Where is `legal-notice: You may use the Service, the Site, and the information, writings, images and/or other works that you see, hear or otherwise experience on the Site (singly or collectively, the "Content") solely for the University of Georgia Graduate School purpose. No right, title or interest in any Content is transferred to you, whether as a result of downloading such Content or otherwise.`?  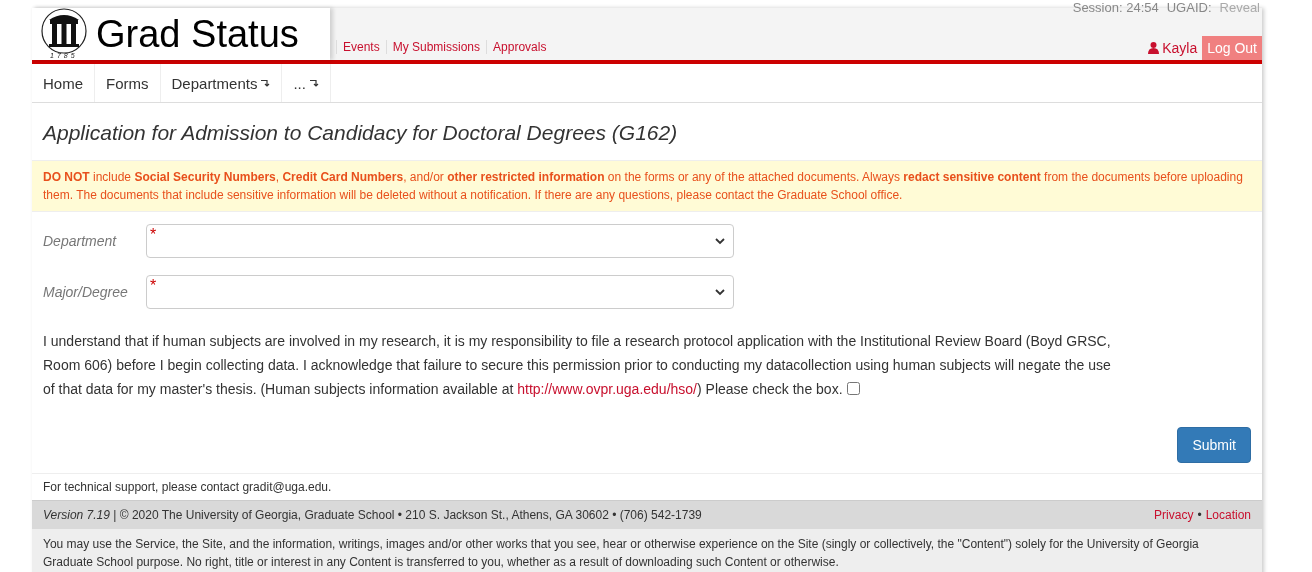 legal-notice: You may use the Service, the Site, and the information, writings, images and/or other works that you see, hear or otherwise experience on the Site (singly or collectively, the "Content") solely for the University of Georgia Graduate School purpose. No right, title or interest in any Content is transferred to you, whether as a result of downloading such Content or otherwise. is located at coordinates (647, 550).